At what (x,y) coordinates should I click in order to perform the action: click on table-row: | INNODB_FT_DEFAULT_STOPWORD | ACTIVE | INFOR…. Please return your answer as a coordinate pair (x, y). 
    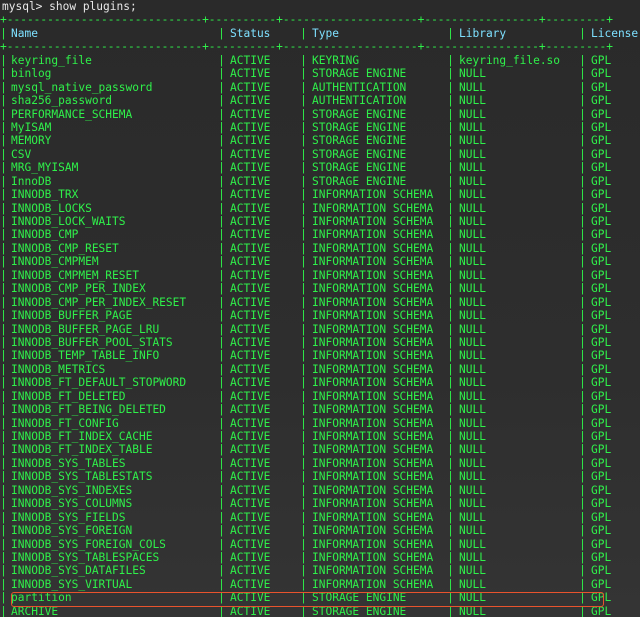
    Looking at the image, I should click on (320, 382).